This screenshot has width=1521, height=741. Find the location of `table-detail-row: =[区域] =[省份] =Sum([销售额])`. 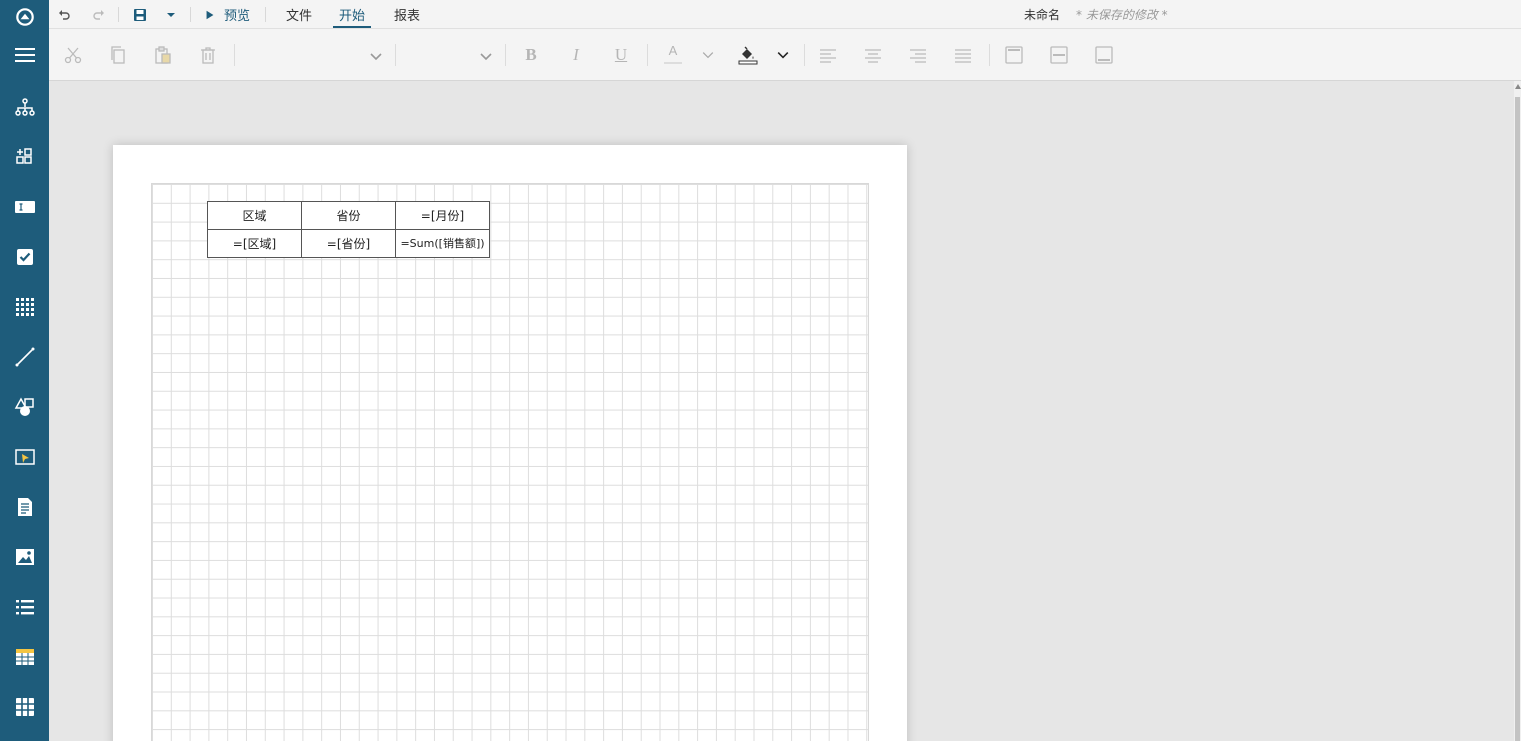

table-detail-row: =[区域] =[省份] =Sum([销售额]) is located at coordinates (348, 243).